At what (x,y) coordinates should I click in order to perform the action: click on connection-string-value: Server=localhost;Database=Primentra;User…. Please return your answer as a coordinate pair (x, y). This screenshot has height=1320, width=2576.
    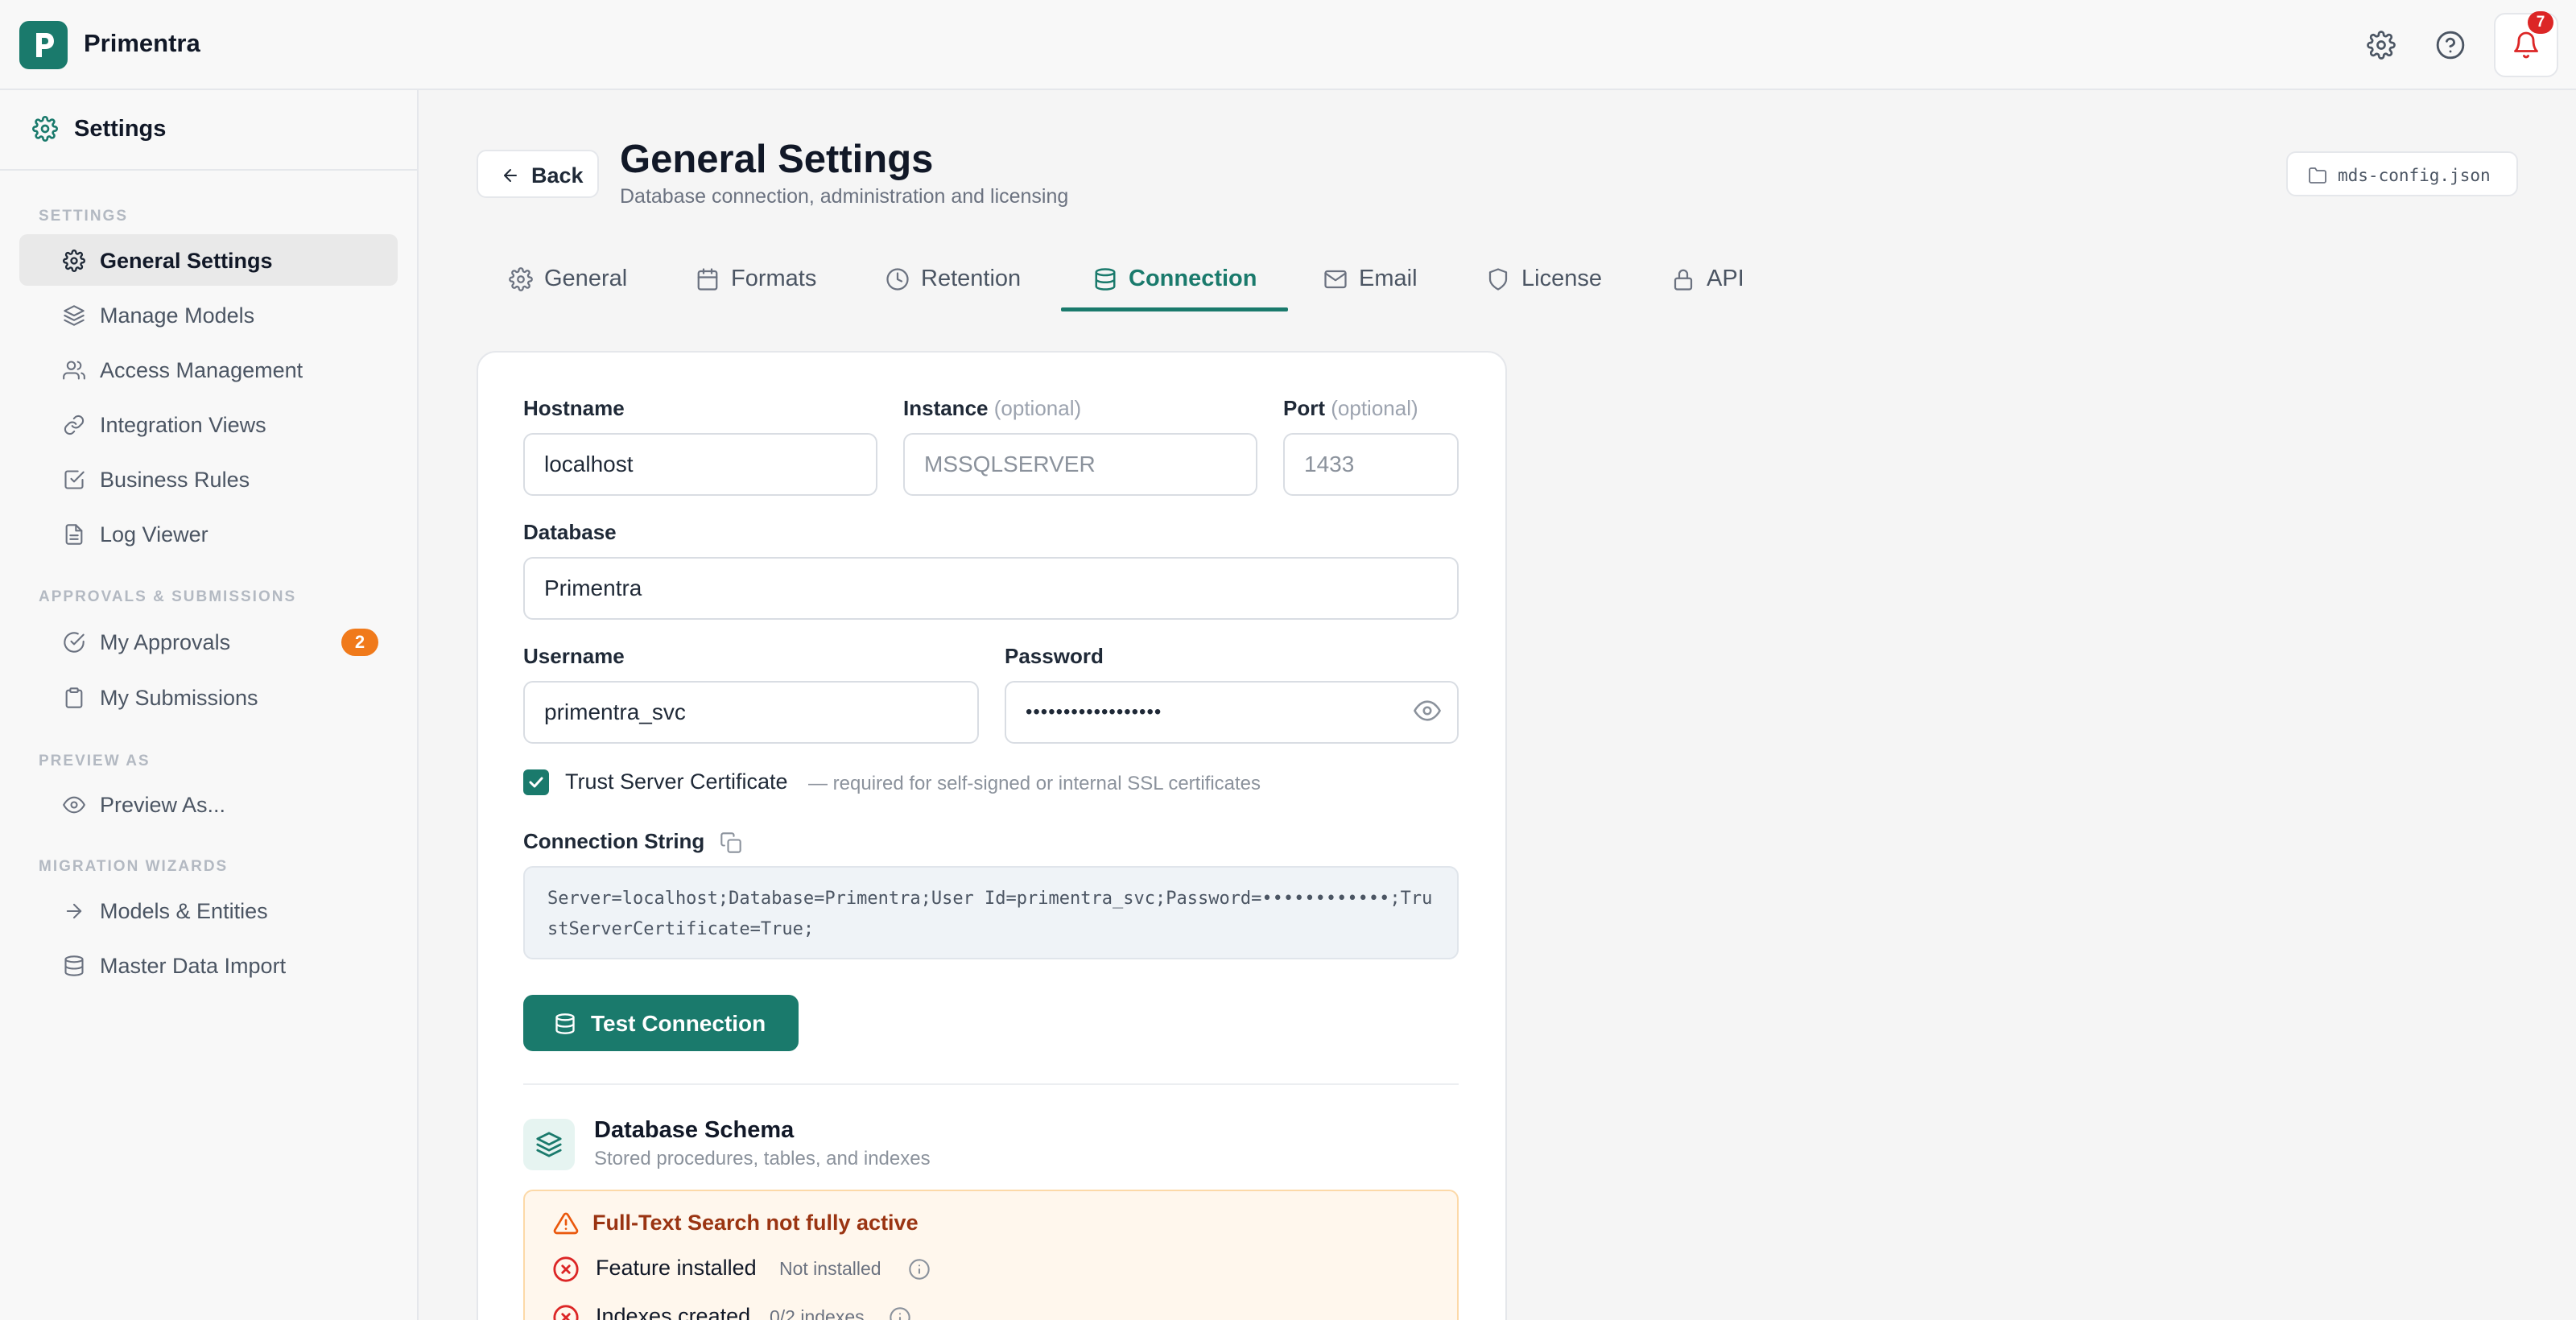
    Looking at the image, I should click on (991, 913).